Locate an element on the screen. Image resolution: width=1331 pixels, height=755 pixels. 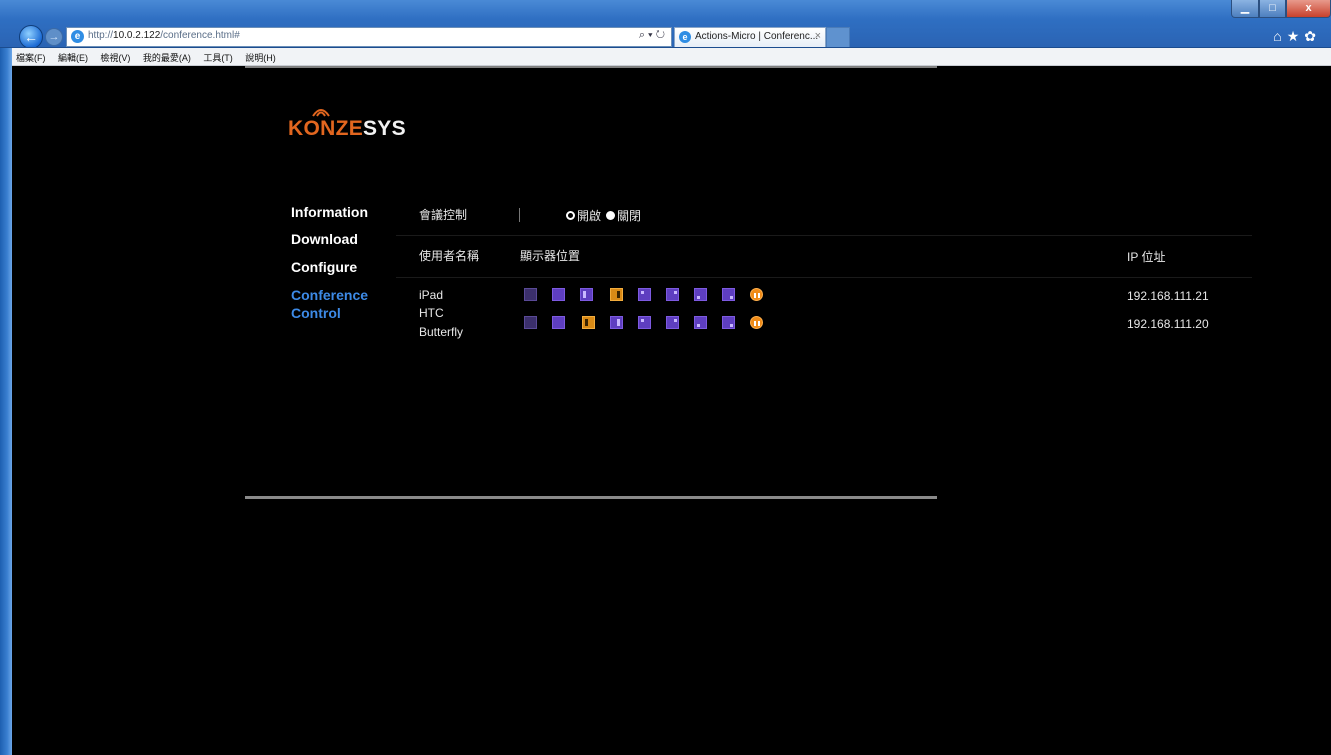
radio-off: 關閉 is located at coordinates (624, 215).